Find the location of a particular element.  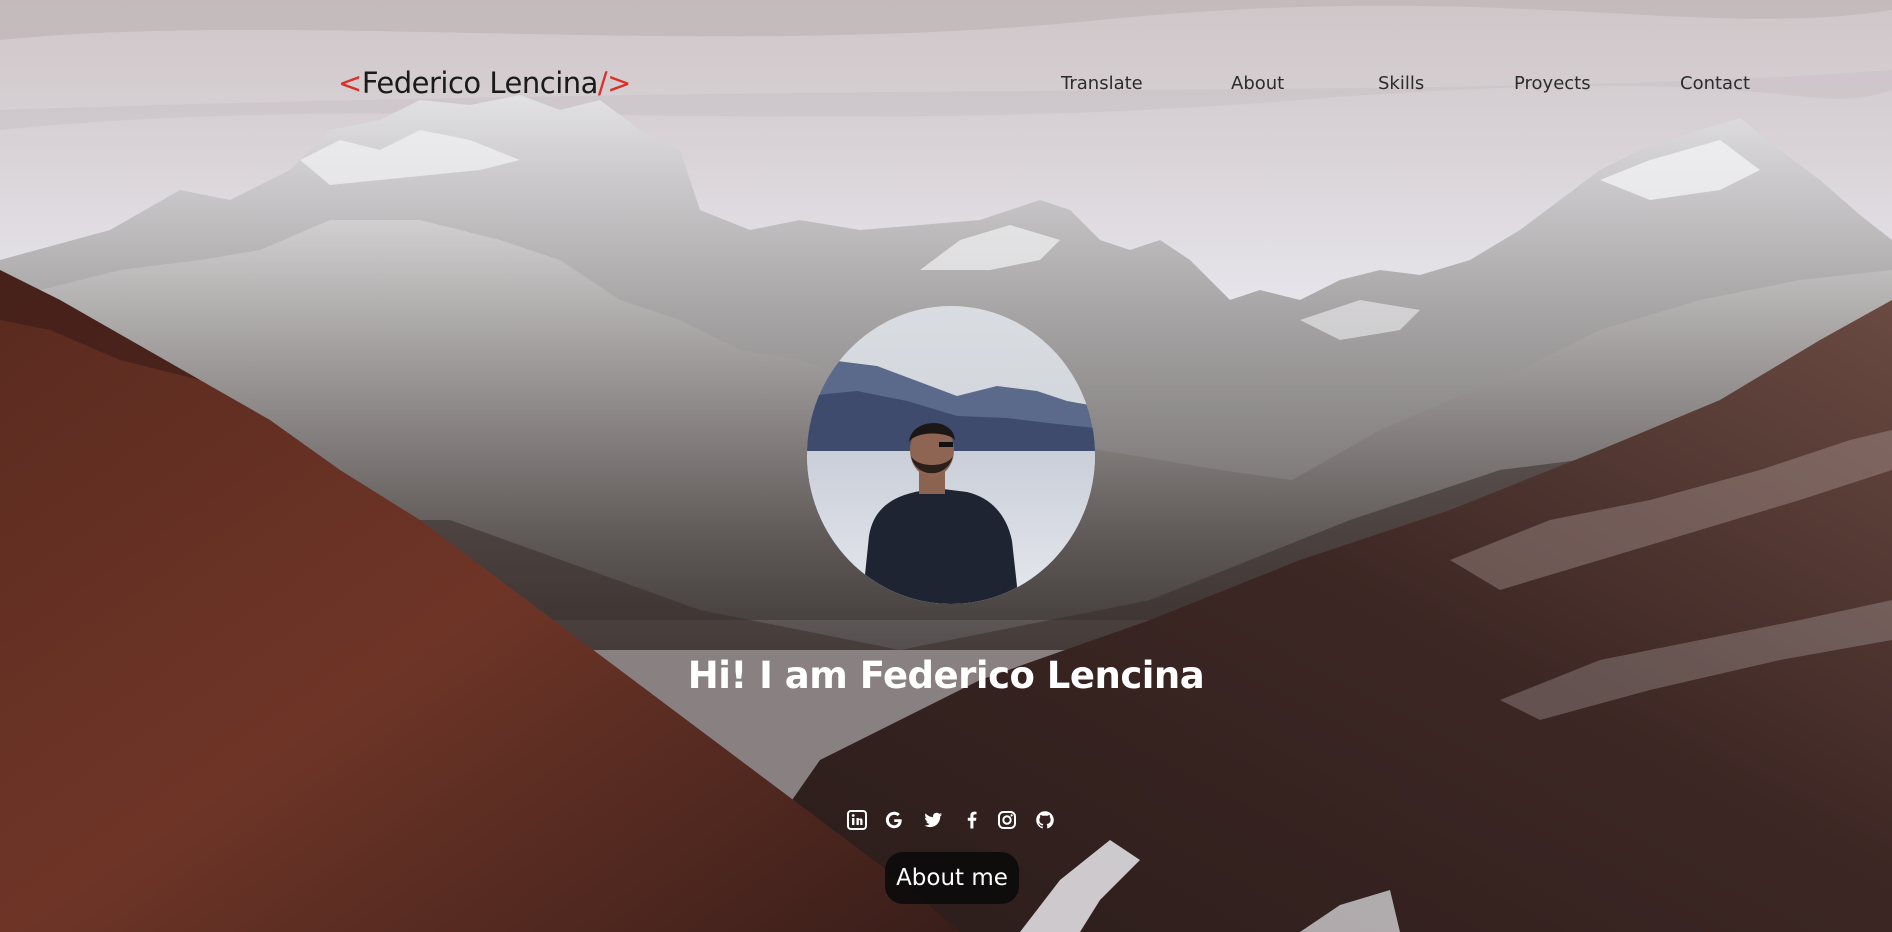

google-icon is located at coordinates (894, 820).